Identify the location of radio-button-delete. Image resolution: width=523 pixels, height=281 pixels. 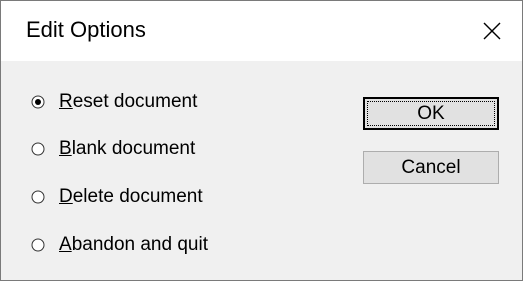
(38, 197).